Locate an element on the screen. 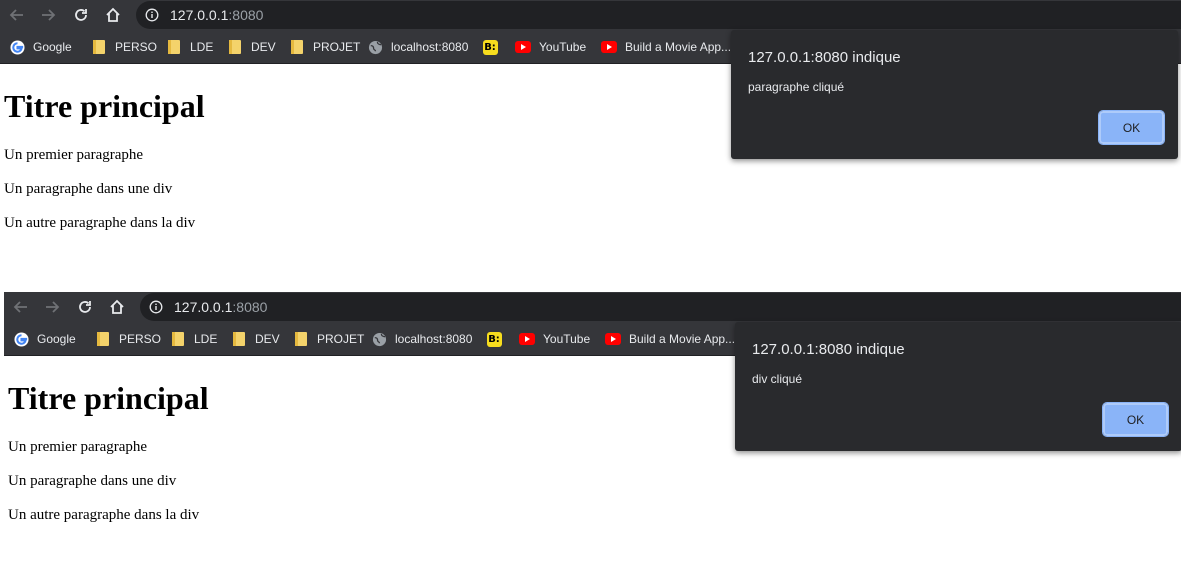  alert-dialog: 127.0.0.1:8080 indique div cliqué OK is located at coordinates (958, 386).